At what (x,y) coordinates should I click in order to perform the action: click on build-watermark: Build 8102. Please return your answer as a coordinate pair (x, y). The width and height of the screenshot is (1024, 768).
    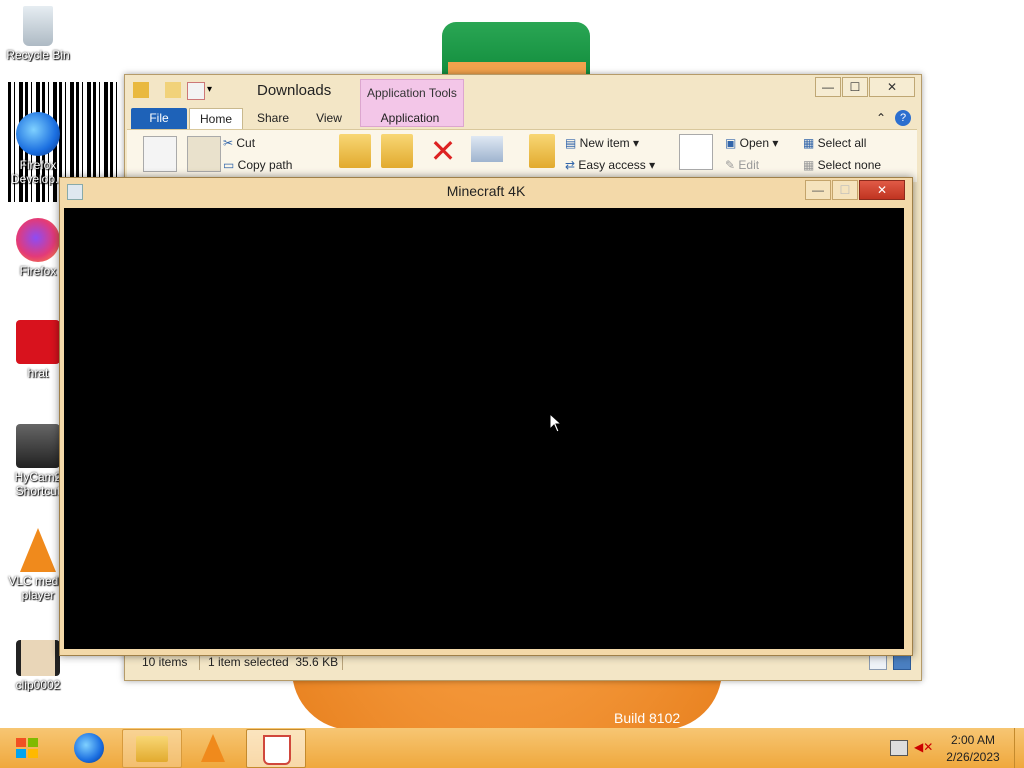
    Looking at the image, I should click on (647, 718).